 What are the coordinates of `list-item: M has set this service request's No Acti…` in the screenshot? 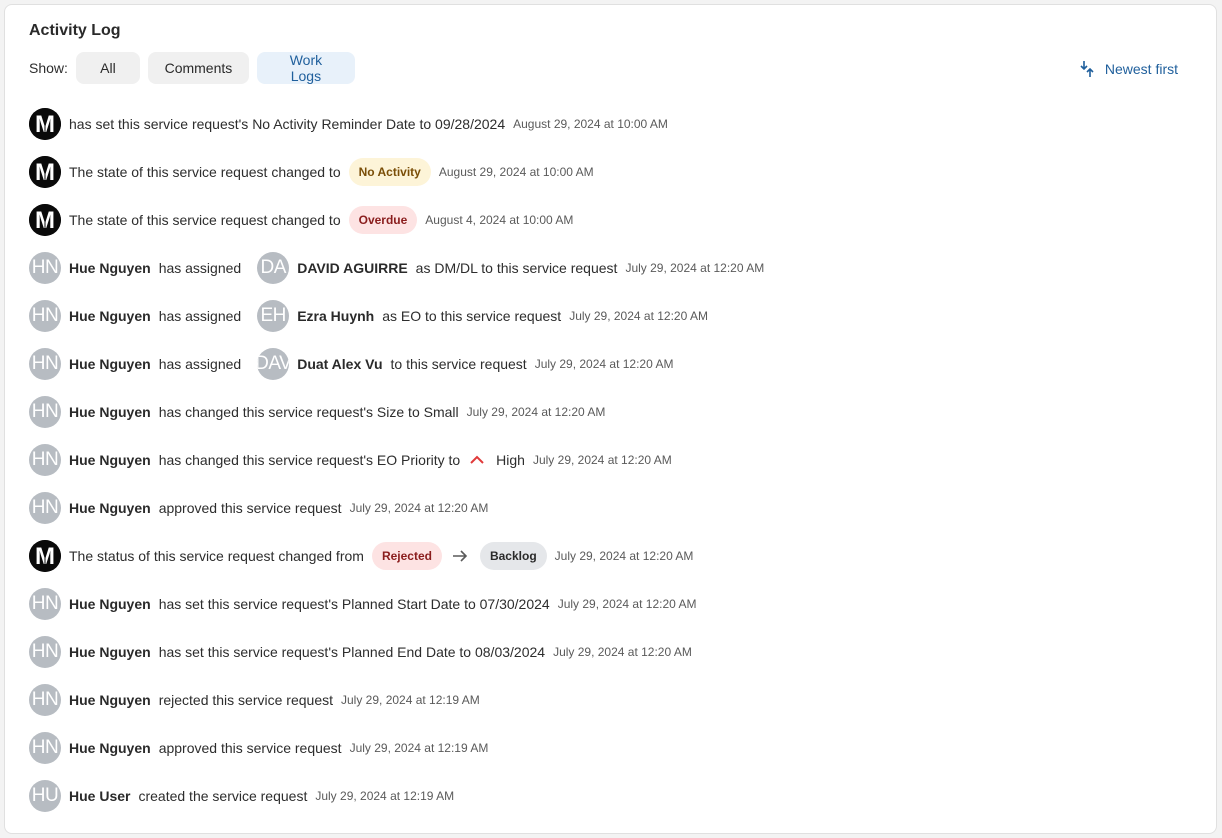 It's located at (609, 124).